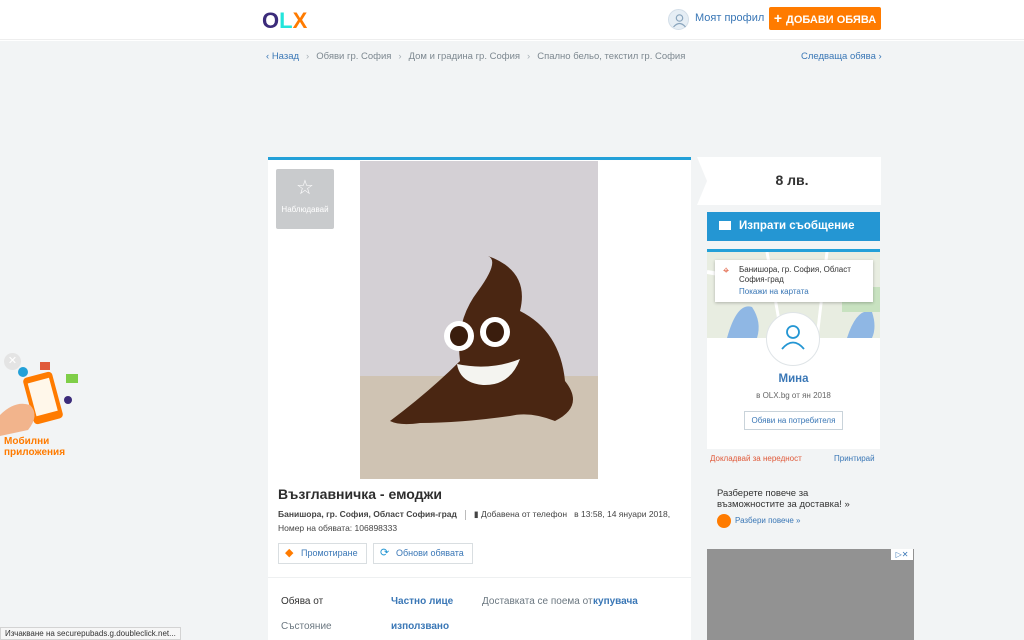  I want to click on print-link: Принтирай, so click(854, 458).